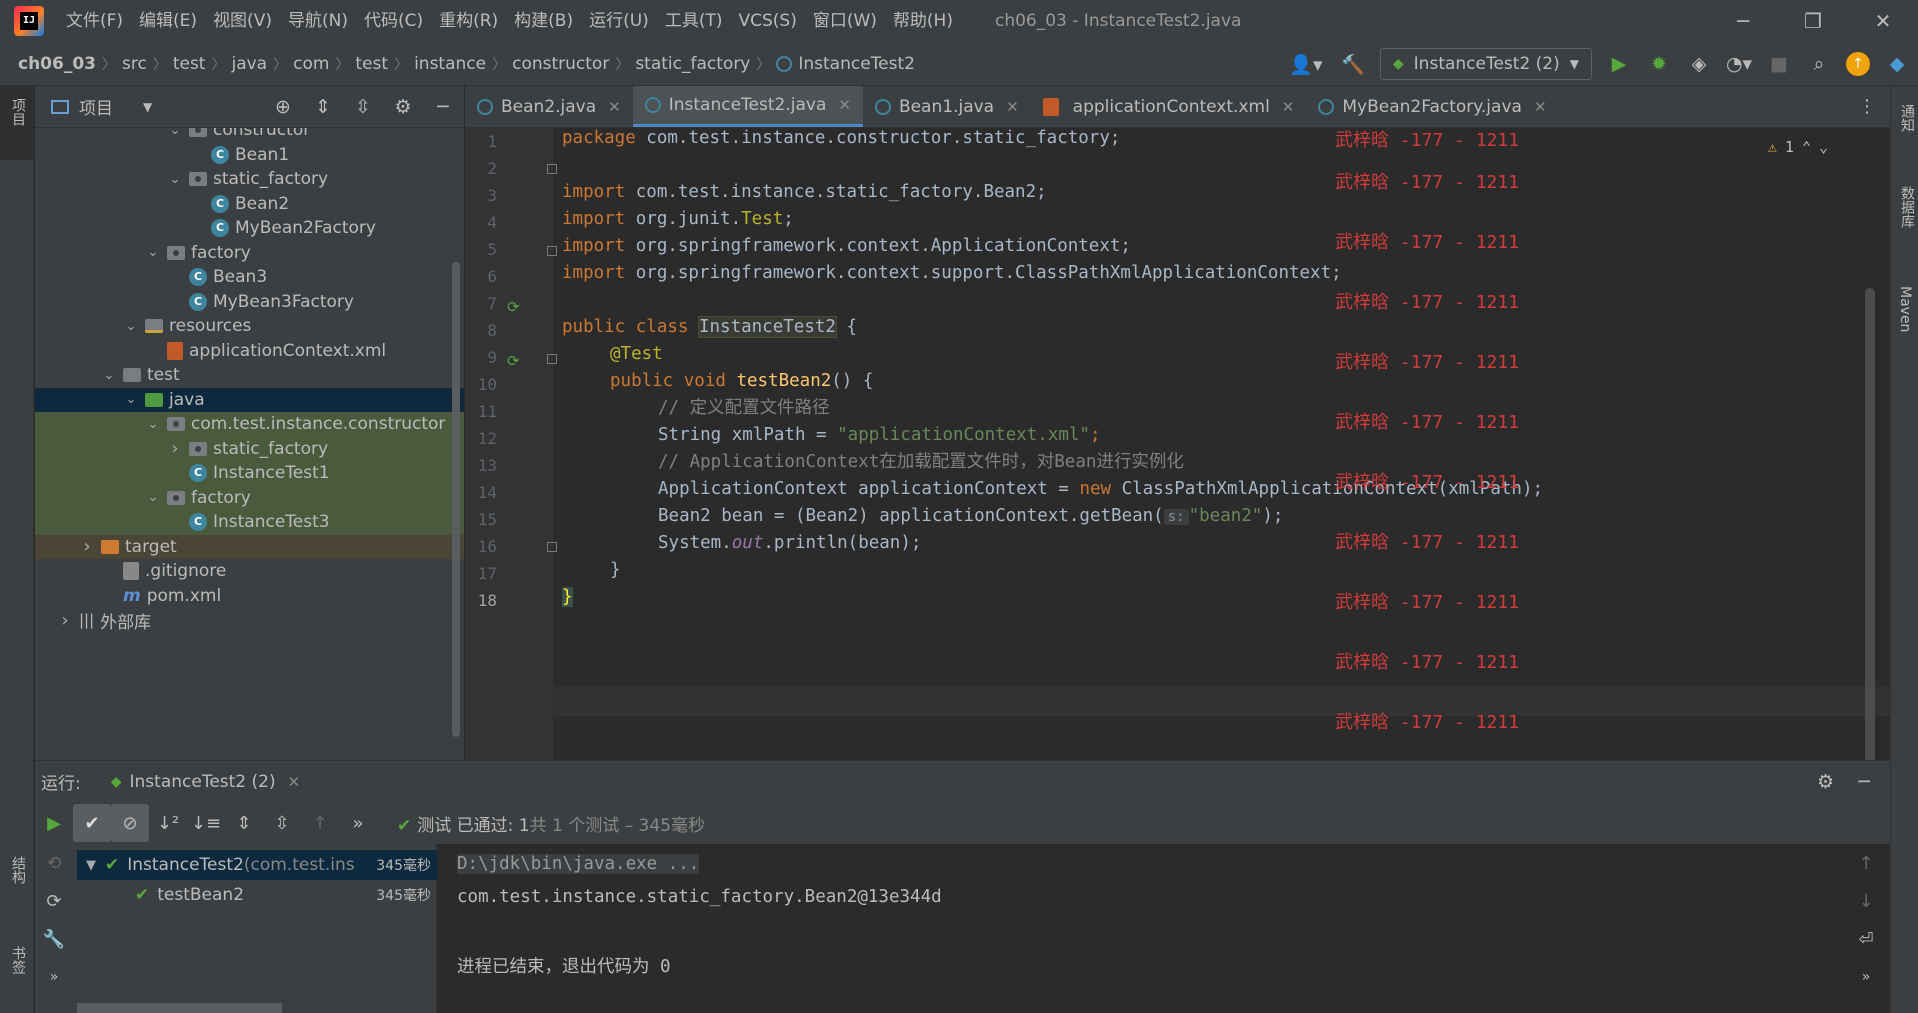 This screenshot has height=1013, width=1918. Describe the element at coordinates (1905, 309) in the screenshot. I see `maven-tool-label: Maven` at that location.